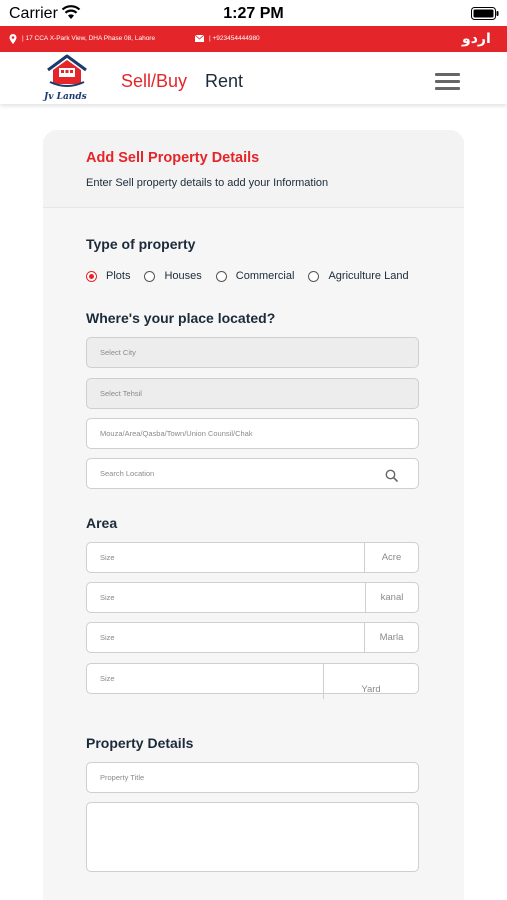 This screenshot has width=507, height=900. Describe the element at coordinates (391, 557) in the screenshot. I see `unit-acre: Acre` at that location.